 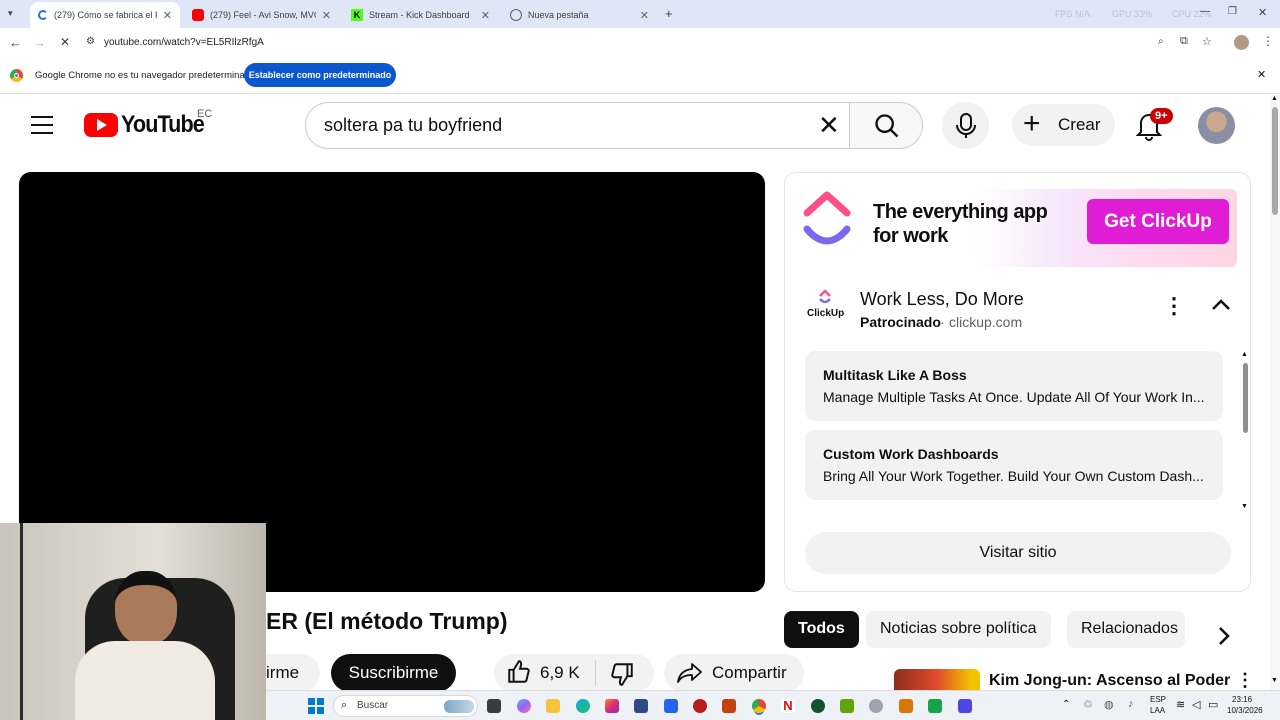 What do you see at coordinates (577, 125) in the screenshot?
I see `search-input: soltera pa tu boyfriend` at bounding box center [577, 125].